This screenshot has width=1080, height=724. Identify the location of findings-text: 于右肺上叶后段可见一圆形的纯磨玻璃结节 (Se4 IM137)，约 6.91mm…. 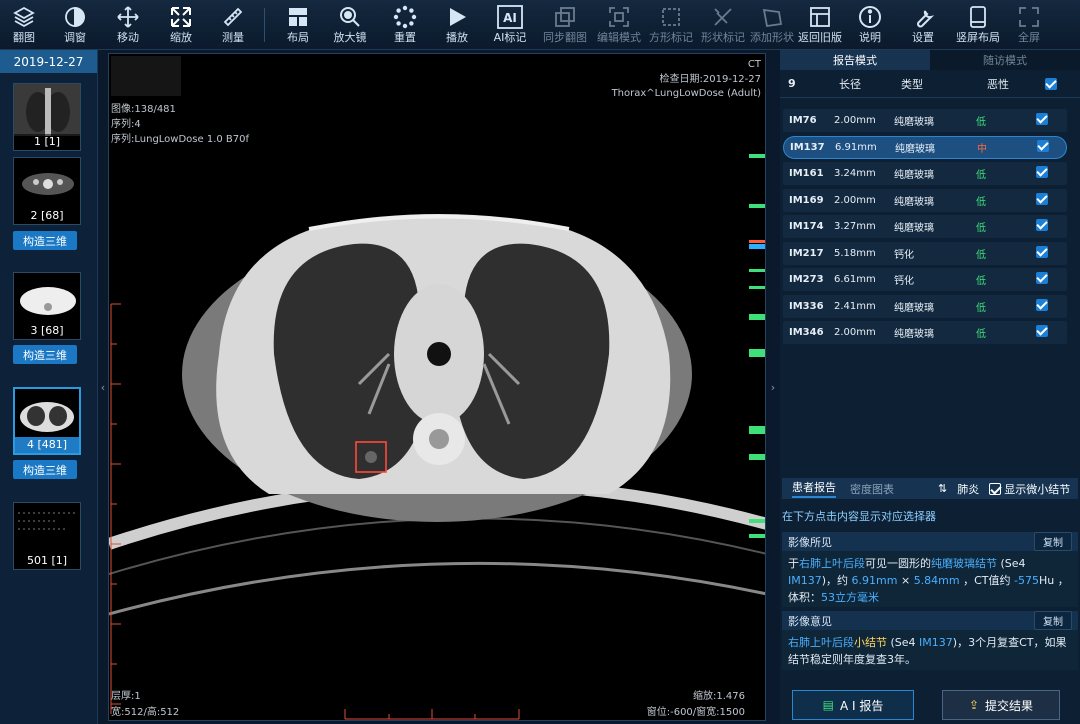
(930, 579).